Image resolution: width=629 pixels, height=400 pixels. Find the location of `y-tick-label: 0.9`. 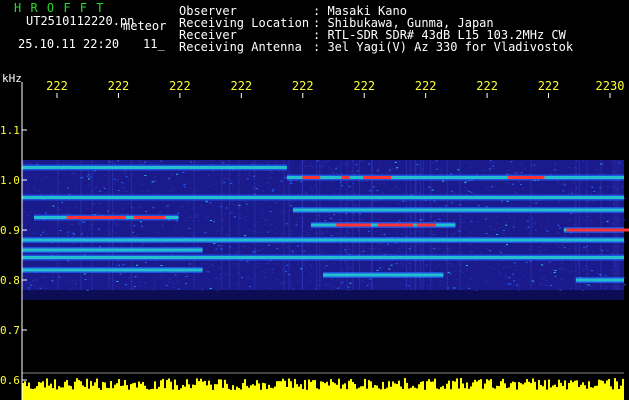

y-tick-label: 0.9 is located at coordinates (10, 230).